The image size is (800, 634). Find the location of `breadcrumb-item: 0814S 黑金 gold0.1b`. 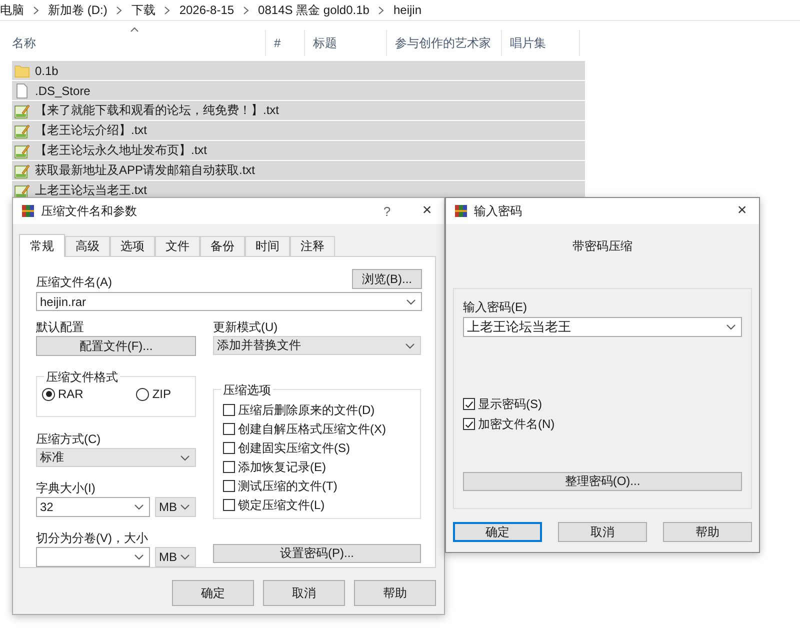

breadcrumb-item: 0814S 黑金 gold0.1b is located at coordinates (313, 10).